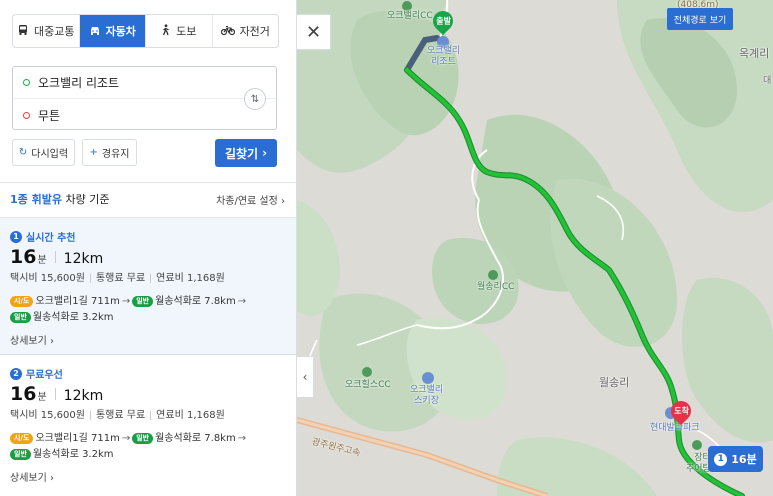 The height and width of the screenshot is (496, 773). I want to click on origin-value: 오크밸리 리조트, so click(79, 83).